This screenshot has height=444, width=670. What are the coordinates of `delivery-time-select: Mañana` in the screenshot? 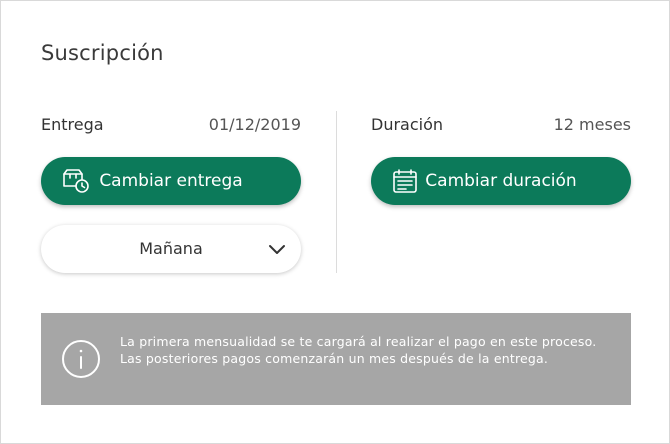 It's located at (171, 249).